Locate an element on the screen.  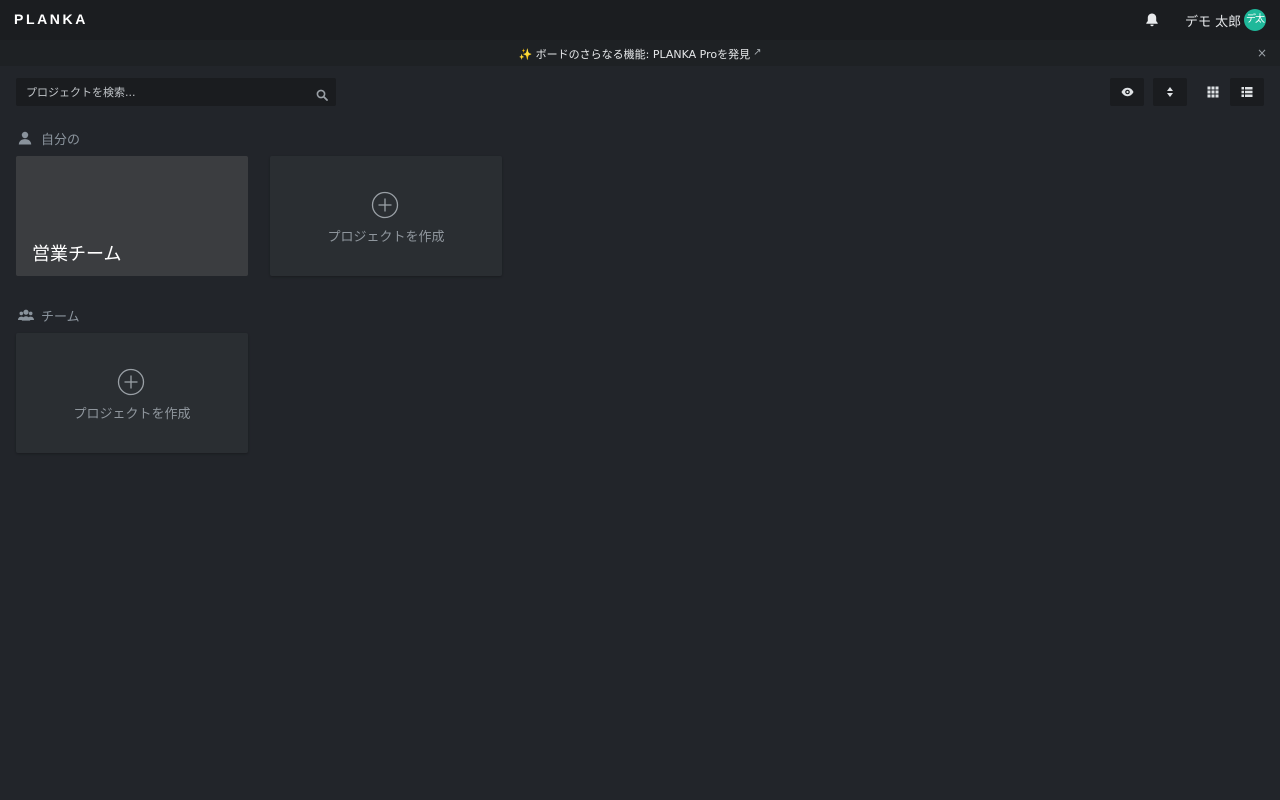
promo-banner: ✨ ボードのさらなる機能: PLANKA Proを発見 ↗ × is located at coordinates (640, 53).